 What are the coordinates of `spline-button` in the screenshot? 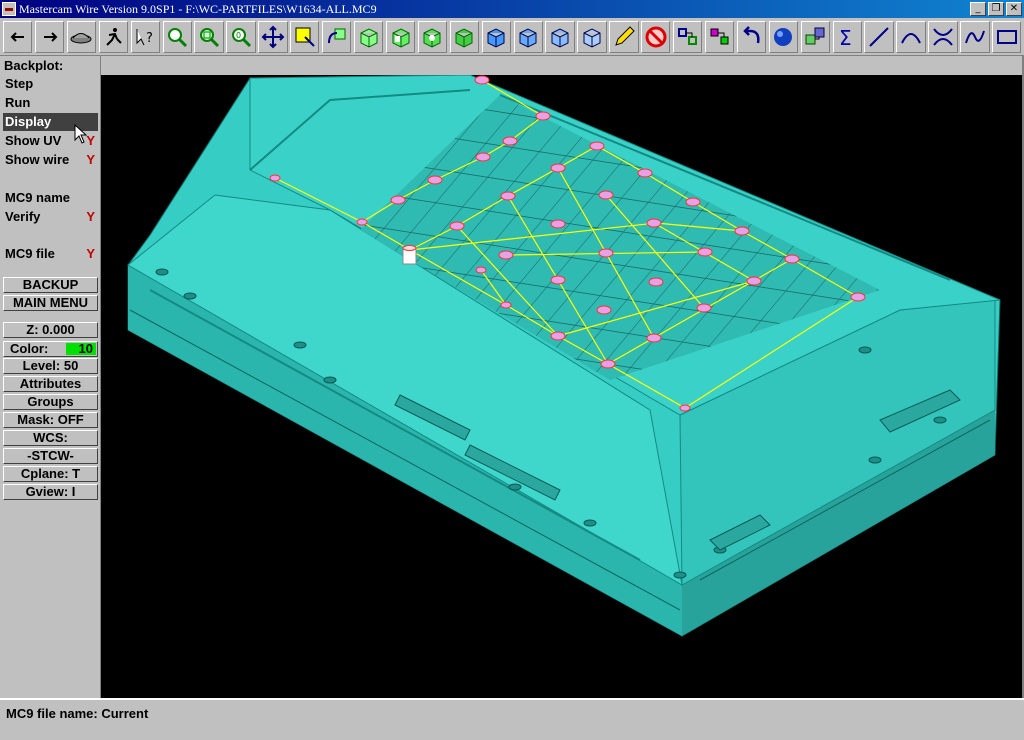 It's located at (975, 36).